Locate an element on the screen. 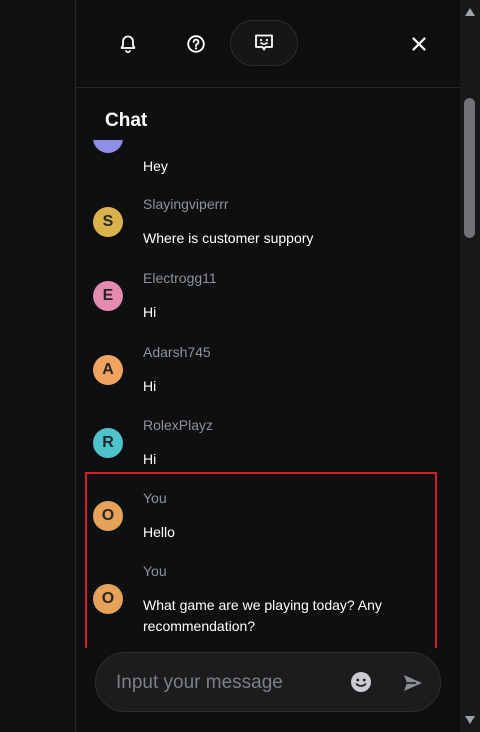 This screenshot has height=732, width=480. emoji-button is located at coordinates (361, 682).